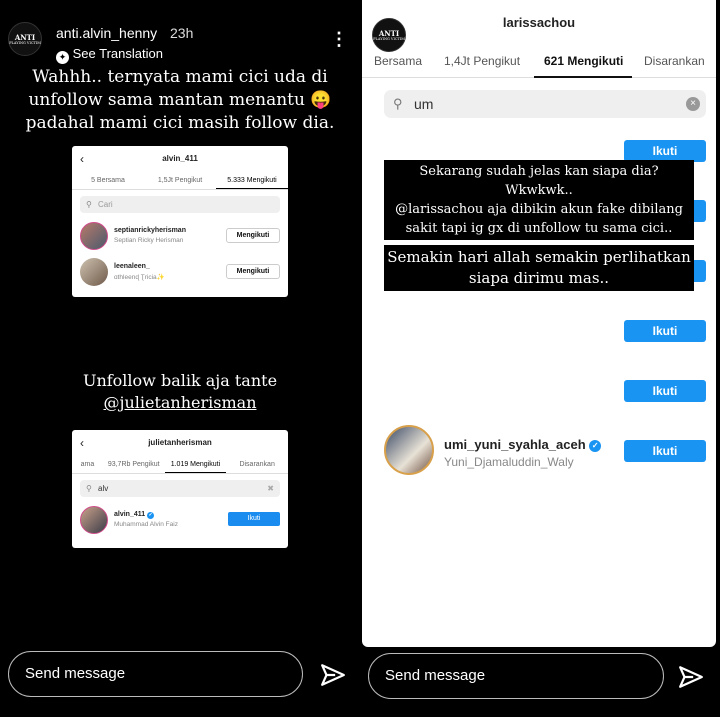  Describe the element at coordinates (180, 77) in the screenshot. I see `caption-line: Wahhh.. ternyata mami cici uda di` at that location.